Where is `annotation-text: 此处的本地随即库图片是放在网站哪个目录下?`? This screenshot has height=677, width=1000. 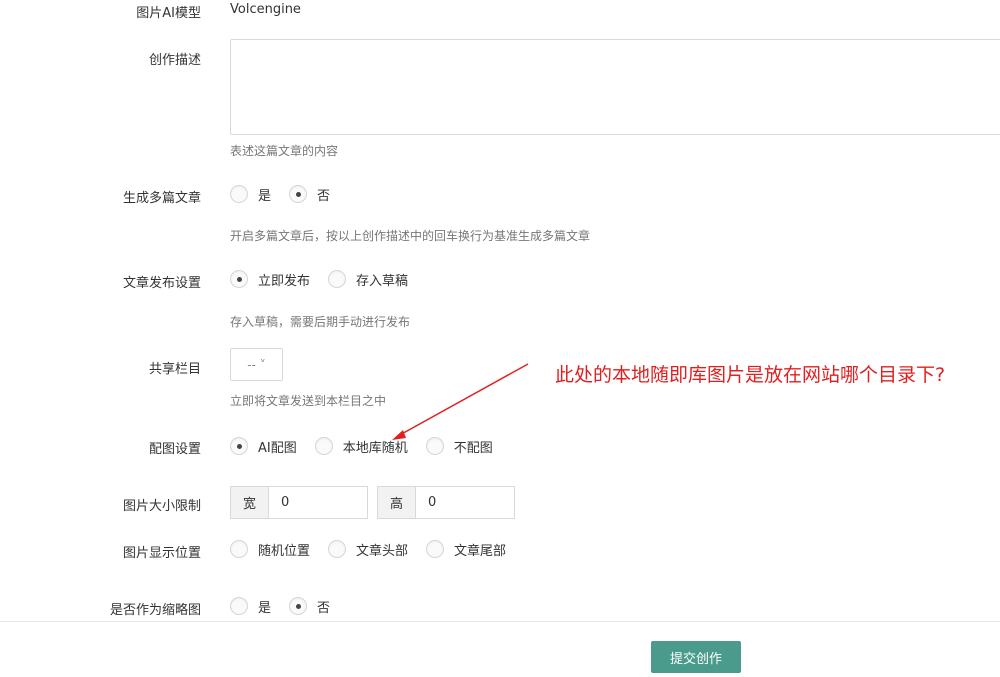
annotation-text: 此处的本地随即库图片是放在网站哪个目录下? is located at coordinates (750, 375).